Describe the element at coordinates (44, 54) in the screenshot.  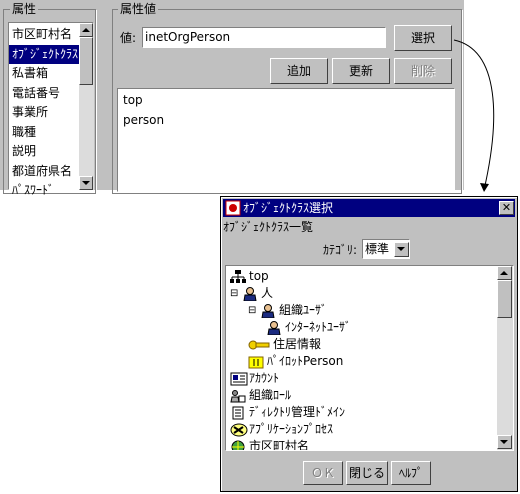
I see `attribute-list-item: ｵﾌﾞｼﾞｪｸﾄｸﾗｽ` at that location.